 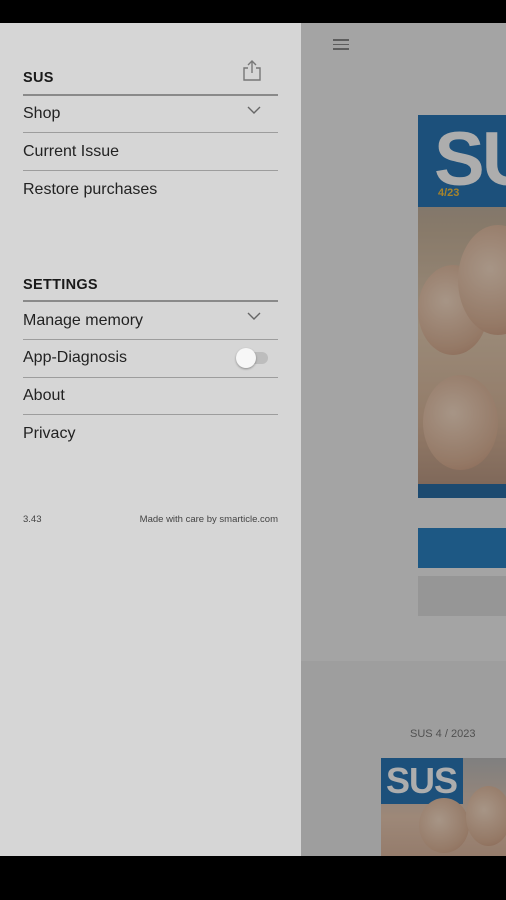 I want to click on menu-item-about: About, so click(x=44, y=396).